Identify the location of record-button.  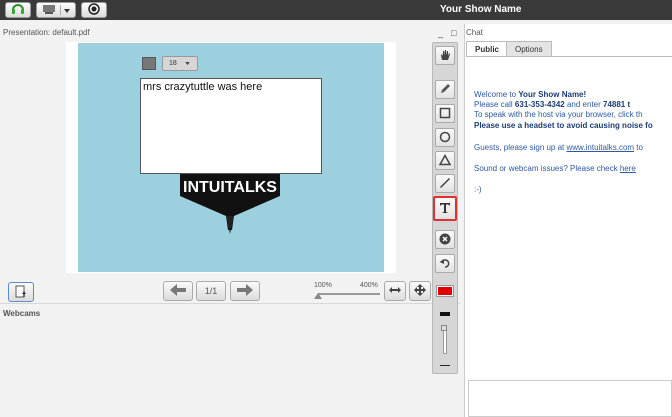
(94, 10).